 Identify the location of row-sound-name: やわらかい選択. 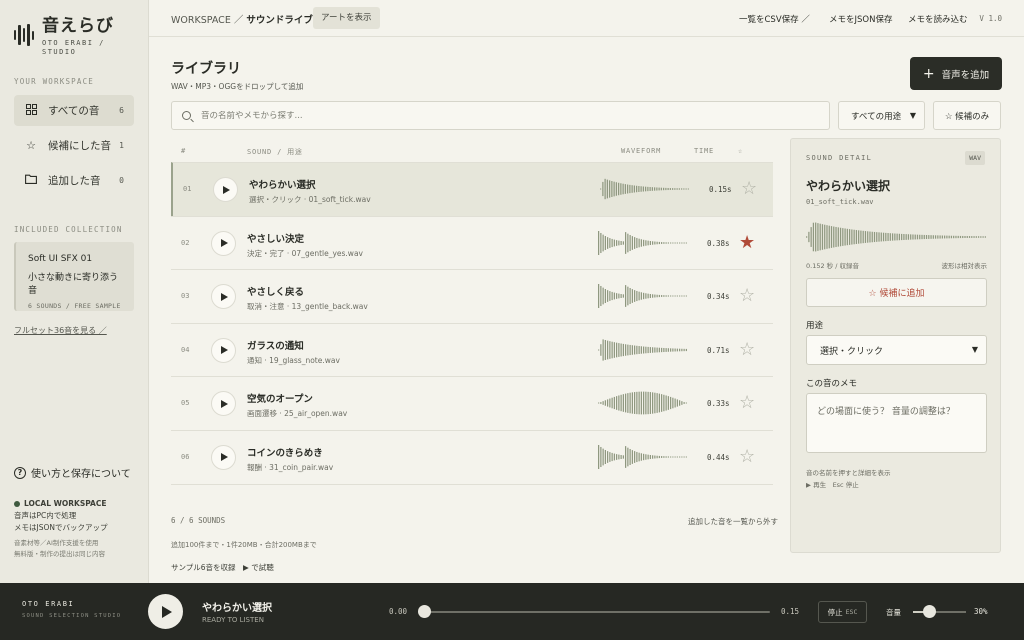
(282, 184).